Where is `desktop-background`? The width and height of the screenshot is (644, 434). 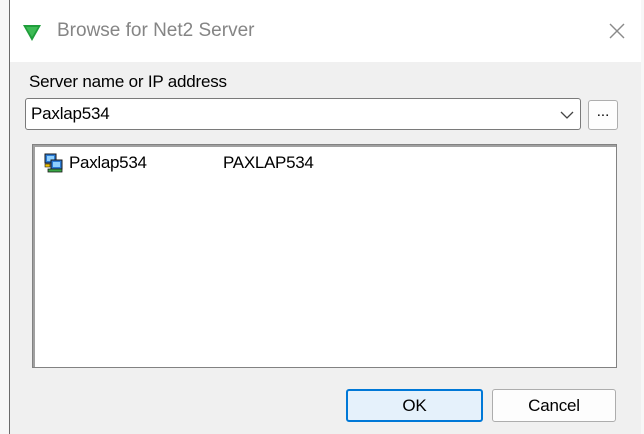 desktop-background is located at coordinates (4, 217).